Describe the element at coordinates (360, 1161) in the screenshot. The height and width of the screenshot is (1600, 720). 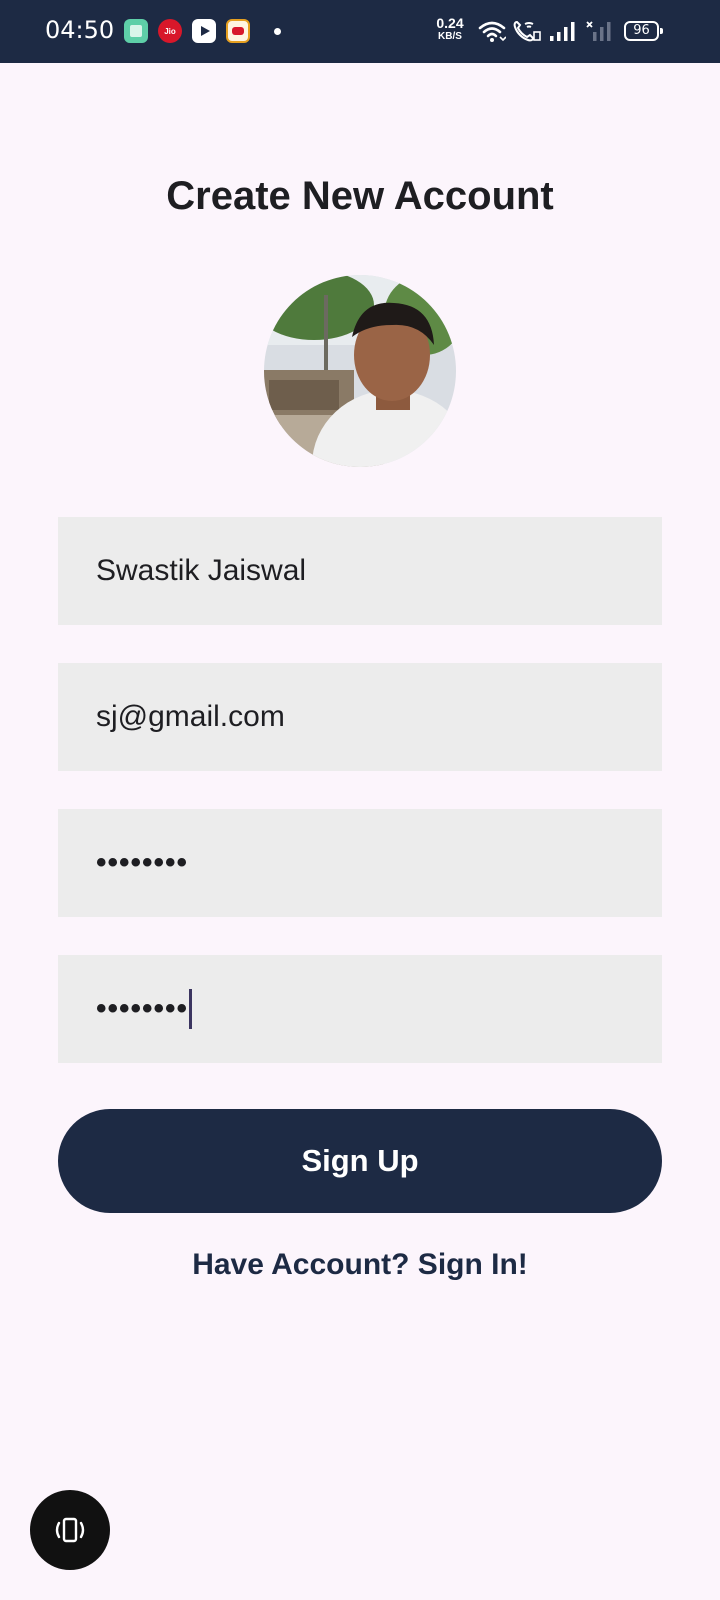
I see `sign-up-button: Sign Up` at that location.